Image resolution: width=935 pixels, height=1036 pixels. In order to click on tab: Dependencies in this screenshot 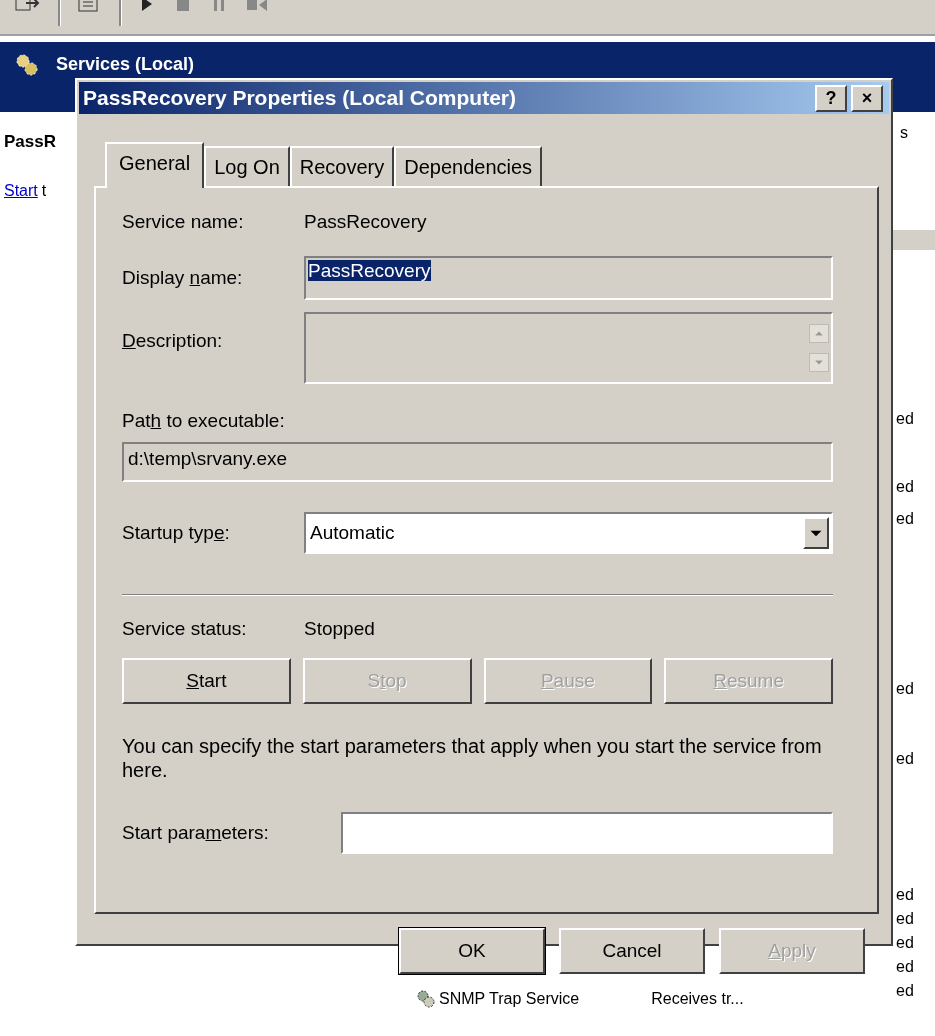, I will do `click(468, 166)`.